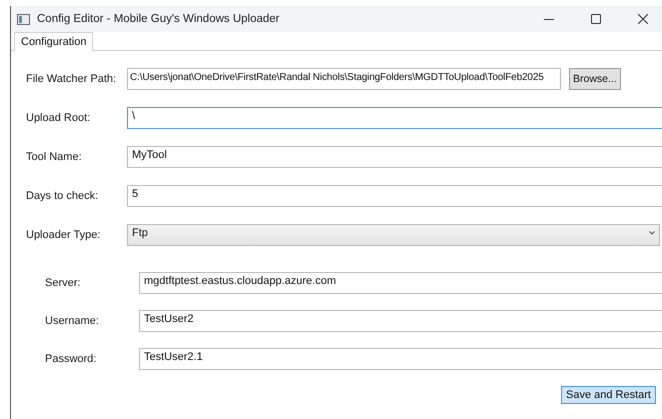  I want to click on path-field: C:\Users\jonat\OneDrive\FirstRate\Randal Nichols\StagingFolders\MGDTToUpload\ToolFeb2025, so click(344, 79).